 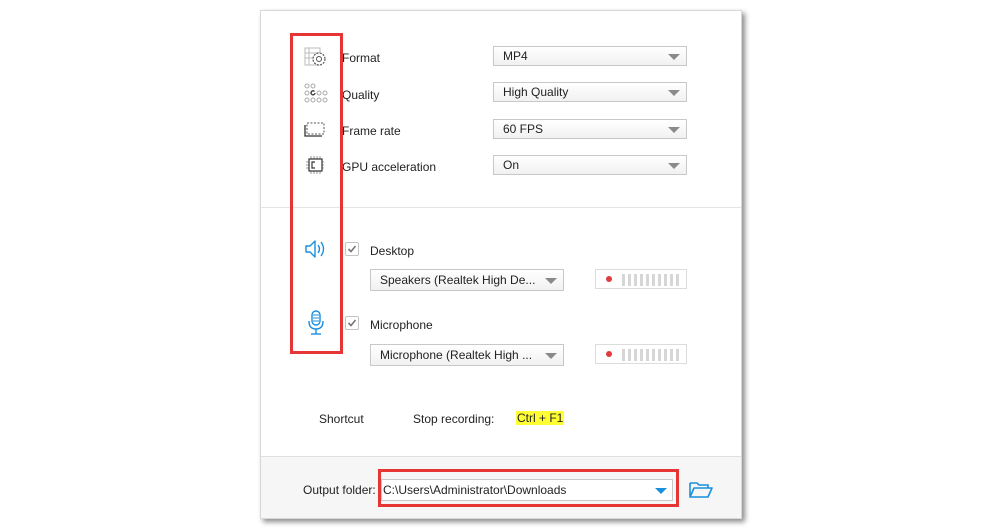 What do you see at coordinates (540, 418) in the screenshot?
I see `stop-recording-shortcut: Ctrl + F1` at bounding box center [540, 418].